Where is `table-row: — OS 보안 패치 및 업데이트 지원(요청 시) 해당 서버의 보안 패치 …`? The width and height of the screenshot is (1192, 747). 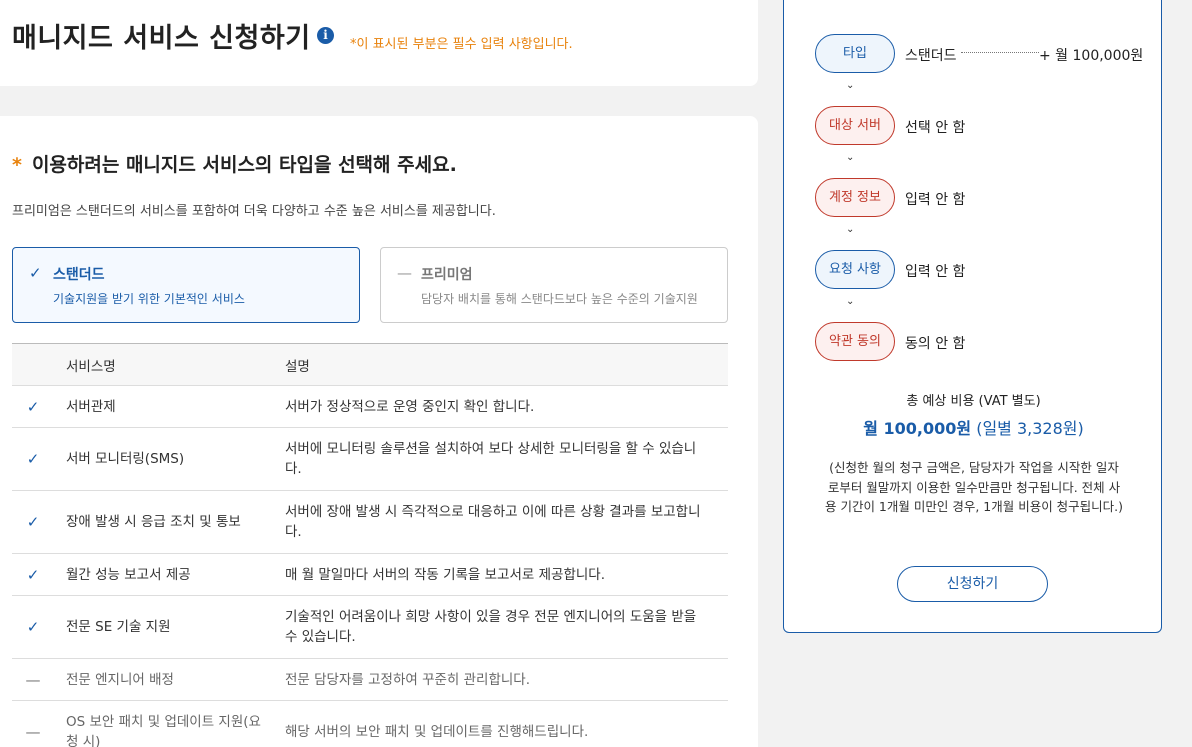 table-row: — OS 보안 패치 및 업데이트 지원(요청 시) 해당 서버의 보안 패치 … is located at coordinates (370, 723).